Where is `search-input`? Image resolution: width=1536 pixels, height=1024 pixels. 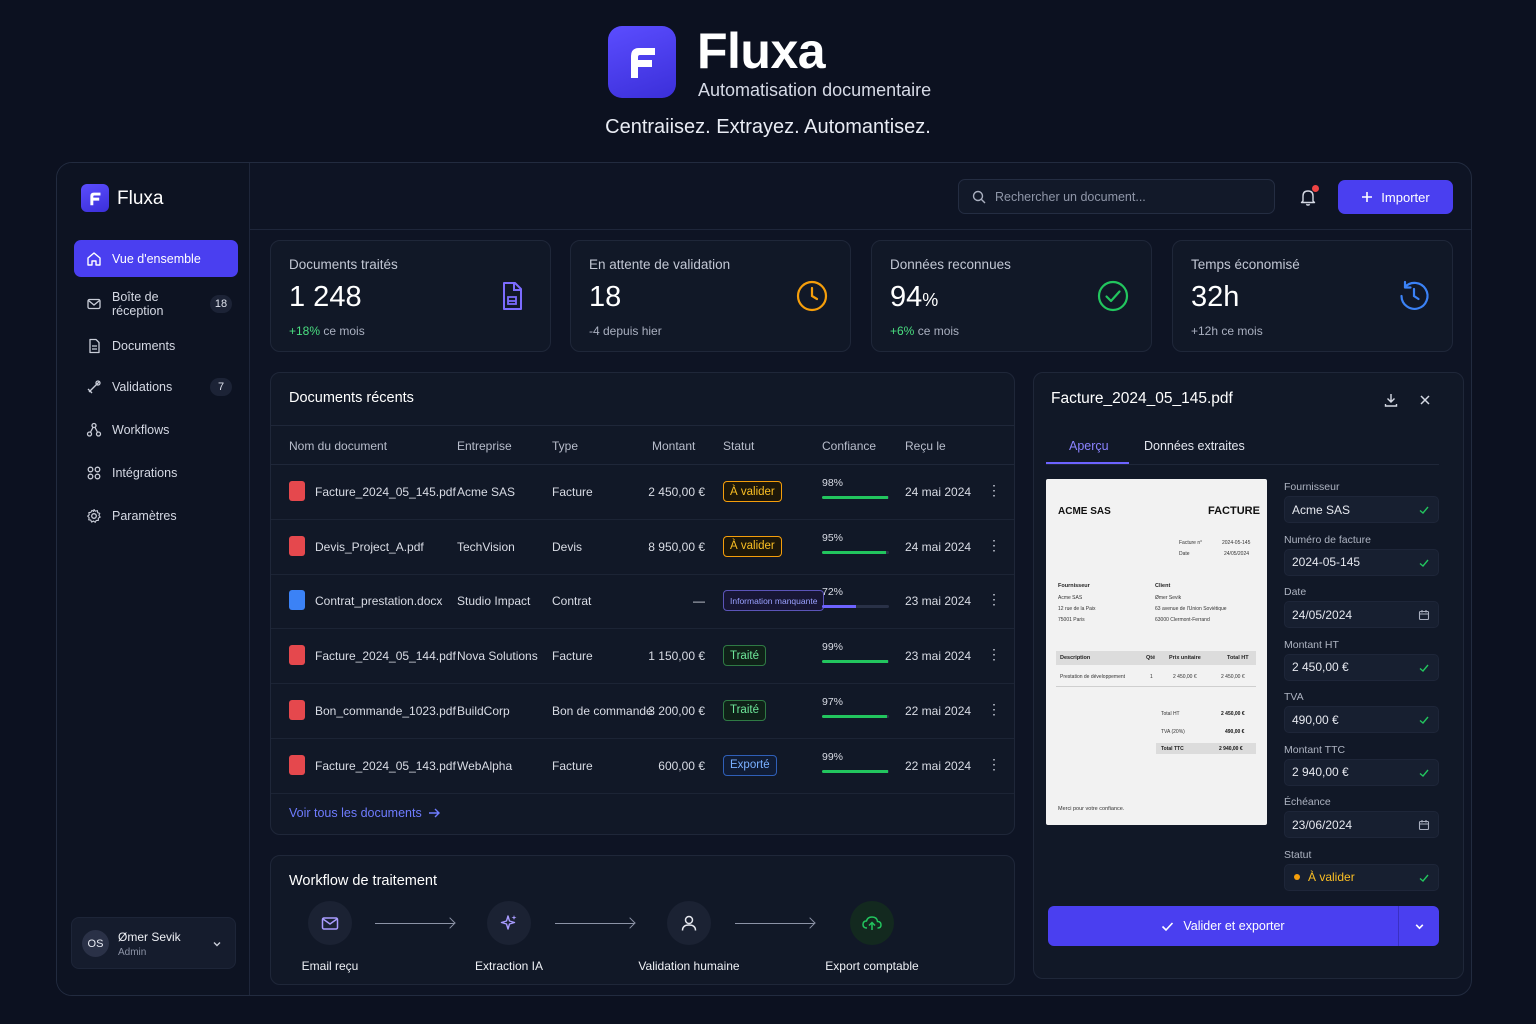
search-input is located at coordinates (1125, 196).